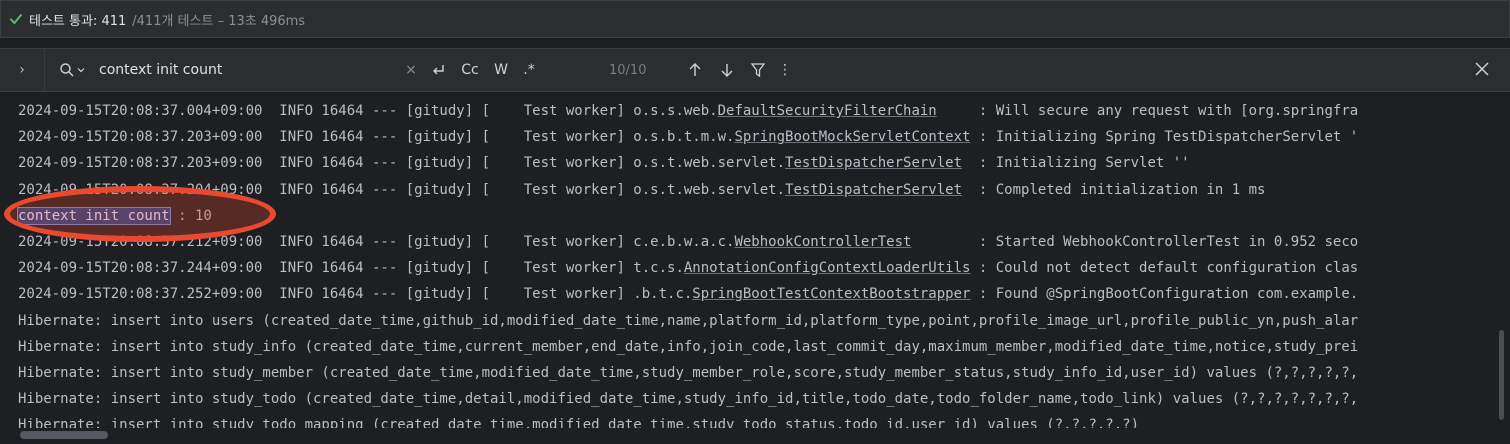 The width and height of the screenshot is (1510, 444). I want to click on class-link: DefaultSecurityFilterChain, so click(827, 111).